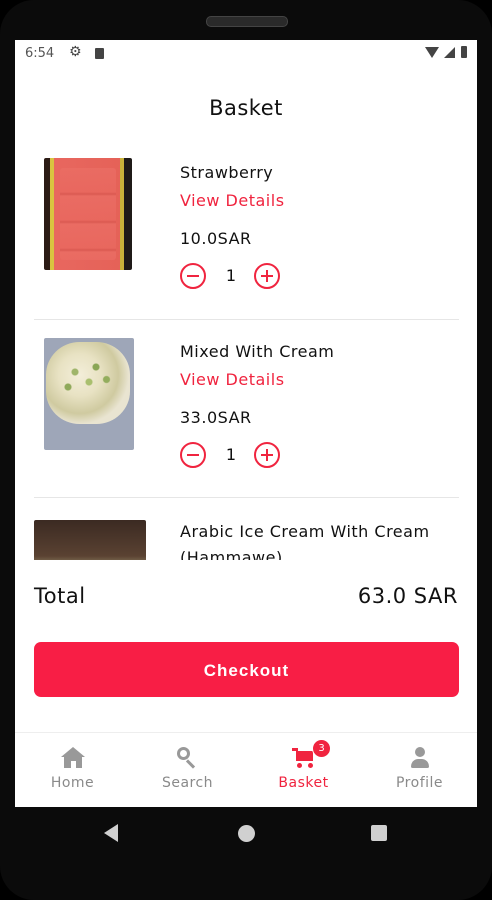 Image resolution: width=492 pixels, height=900 pixels. Describe the element at coordinates (111, 833) in the screenshot. I see `back-button` at that location.